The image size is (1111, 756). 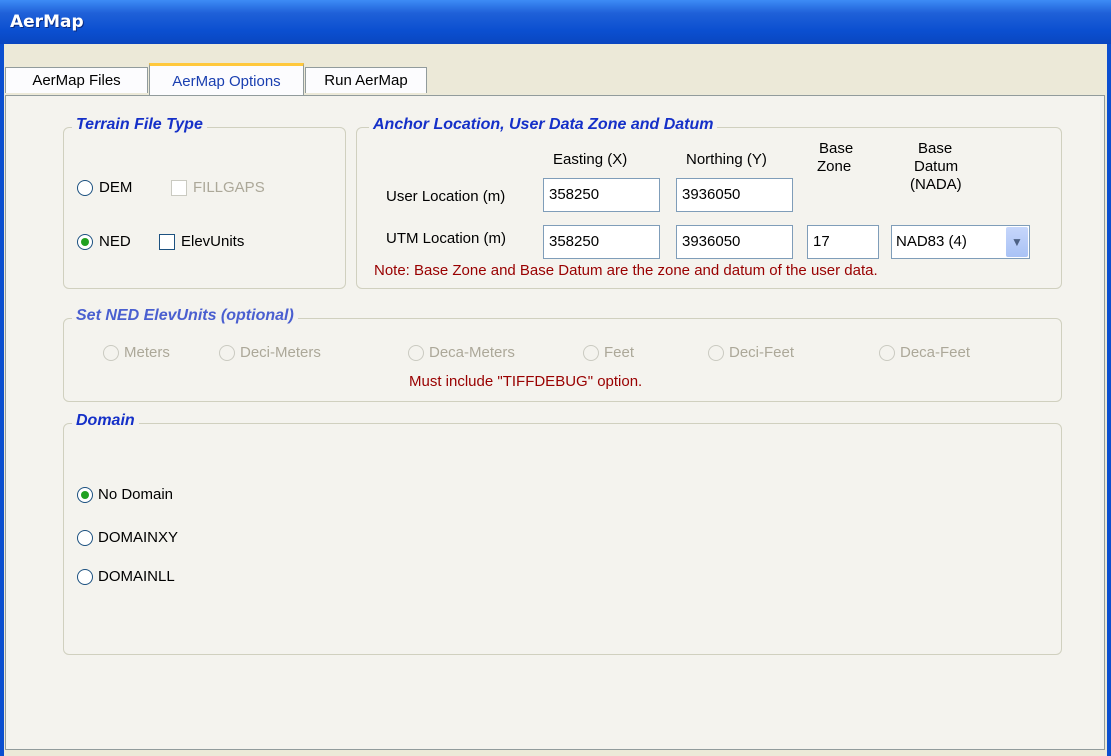 What do you see at coordinates (85, 538) in the screenshot?
I see `domainxy-radio` at bounding box center [85, 538].